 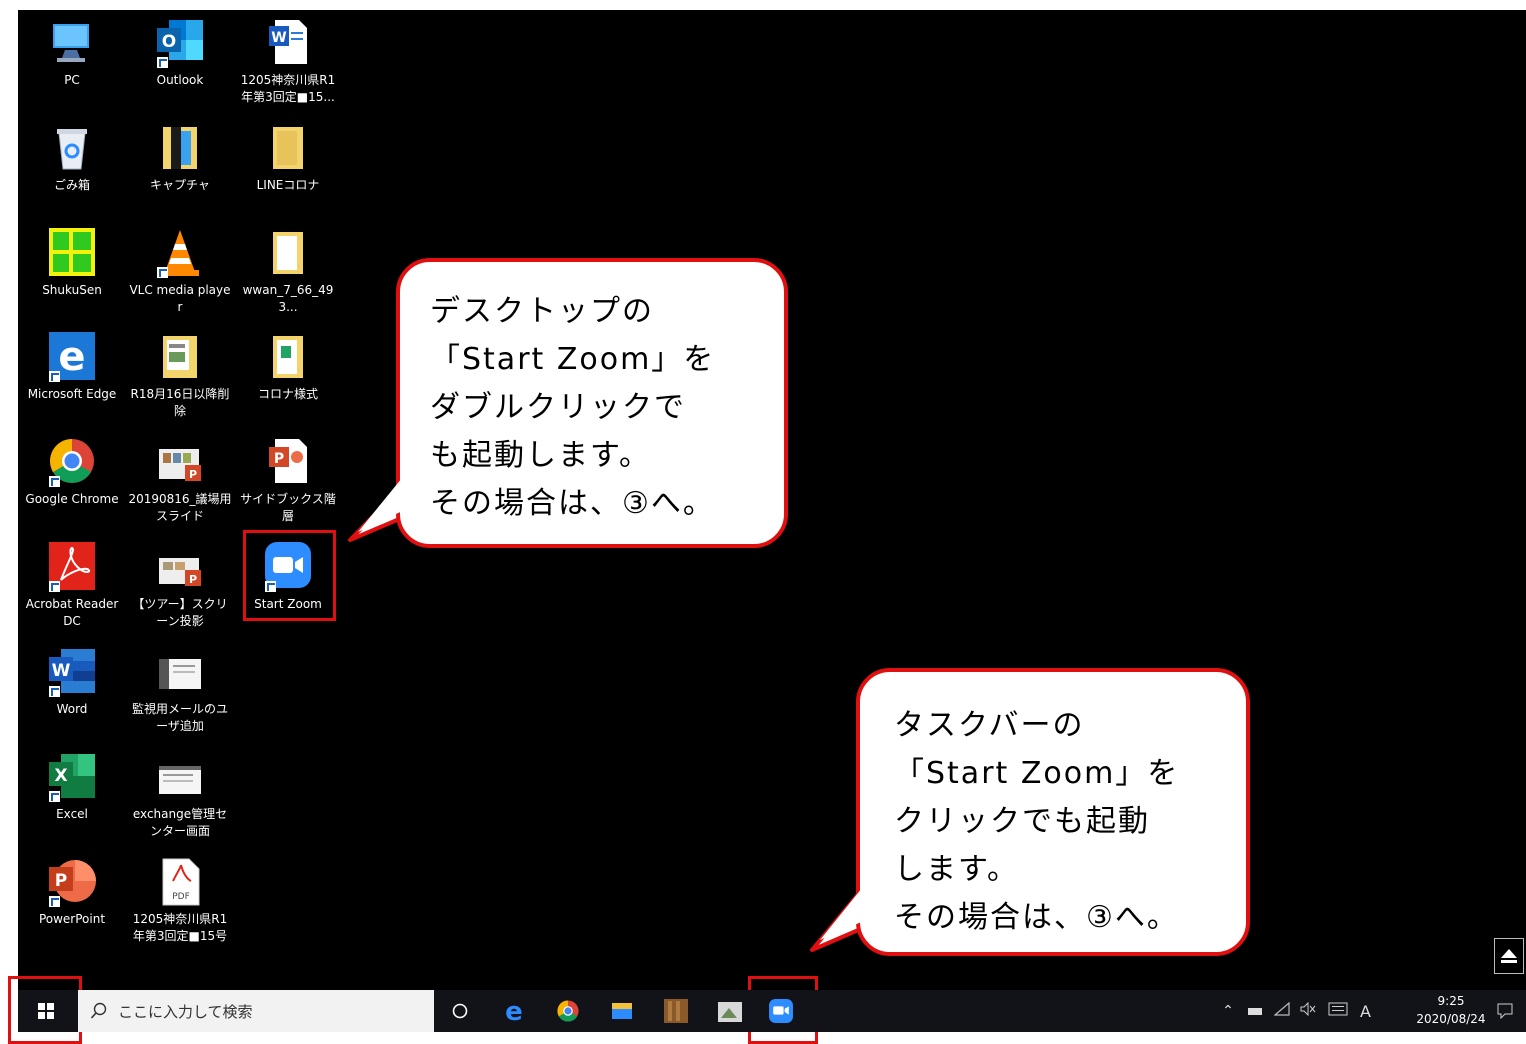 I want to click on desktop-icon-chrome: Google Chrome, so click(x=72, y=472).